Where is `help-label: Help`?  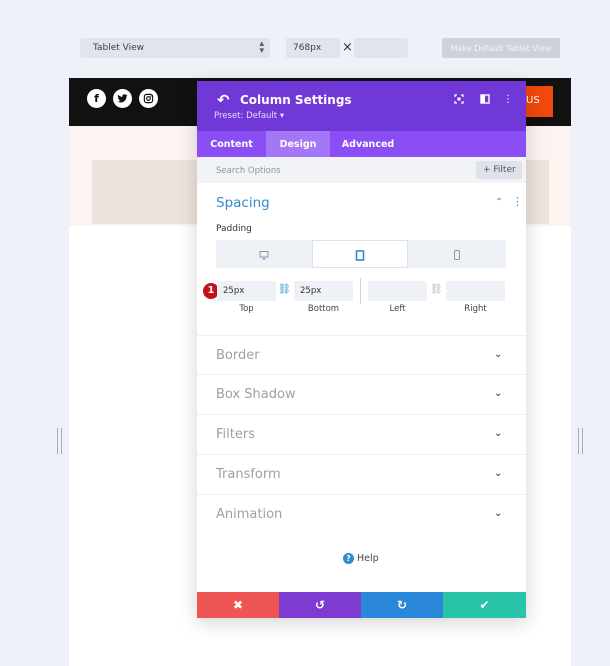
help-label: Help is located at coordinates (368, 558).